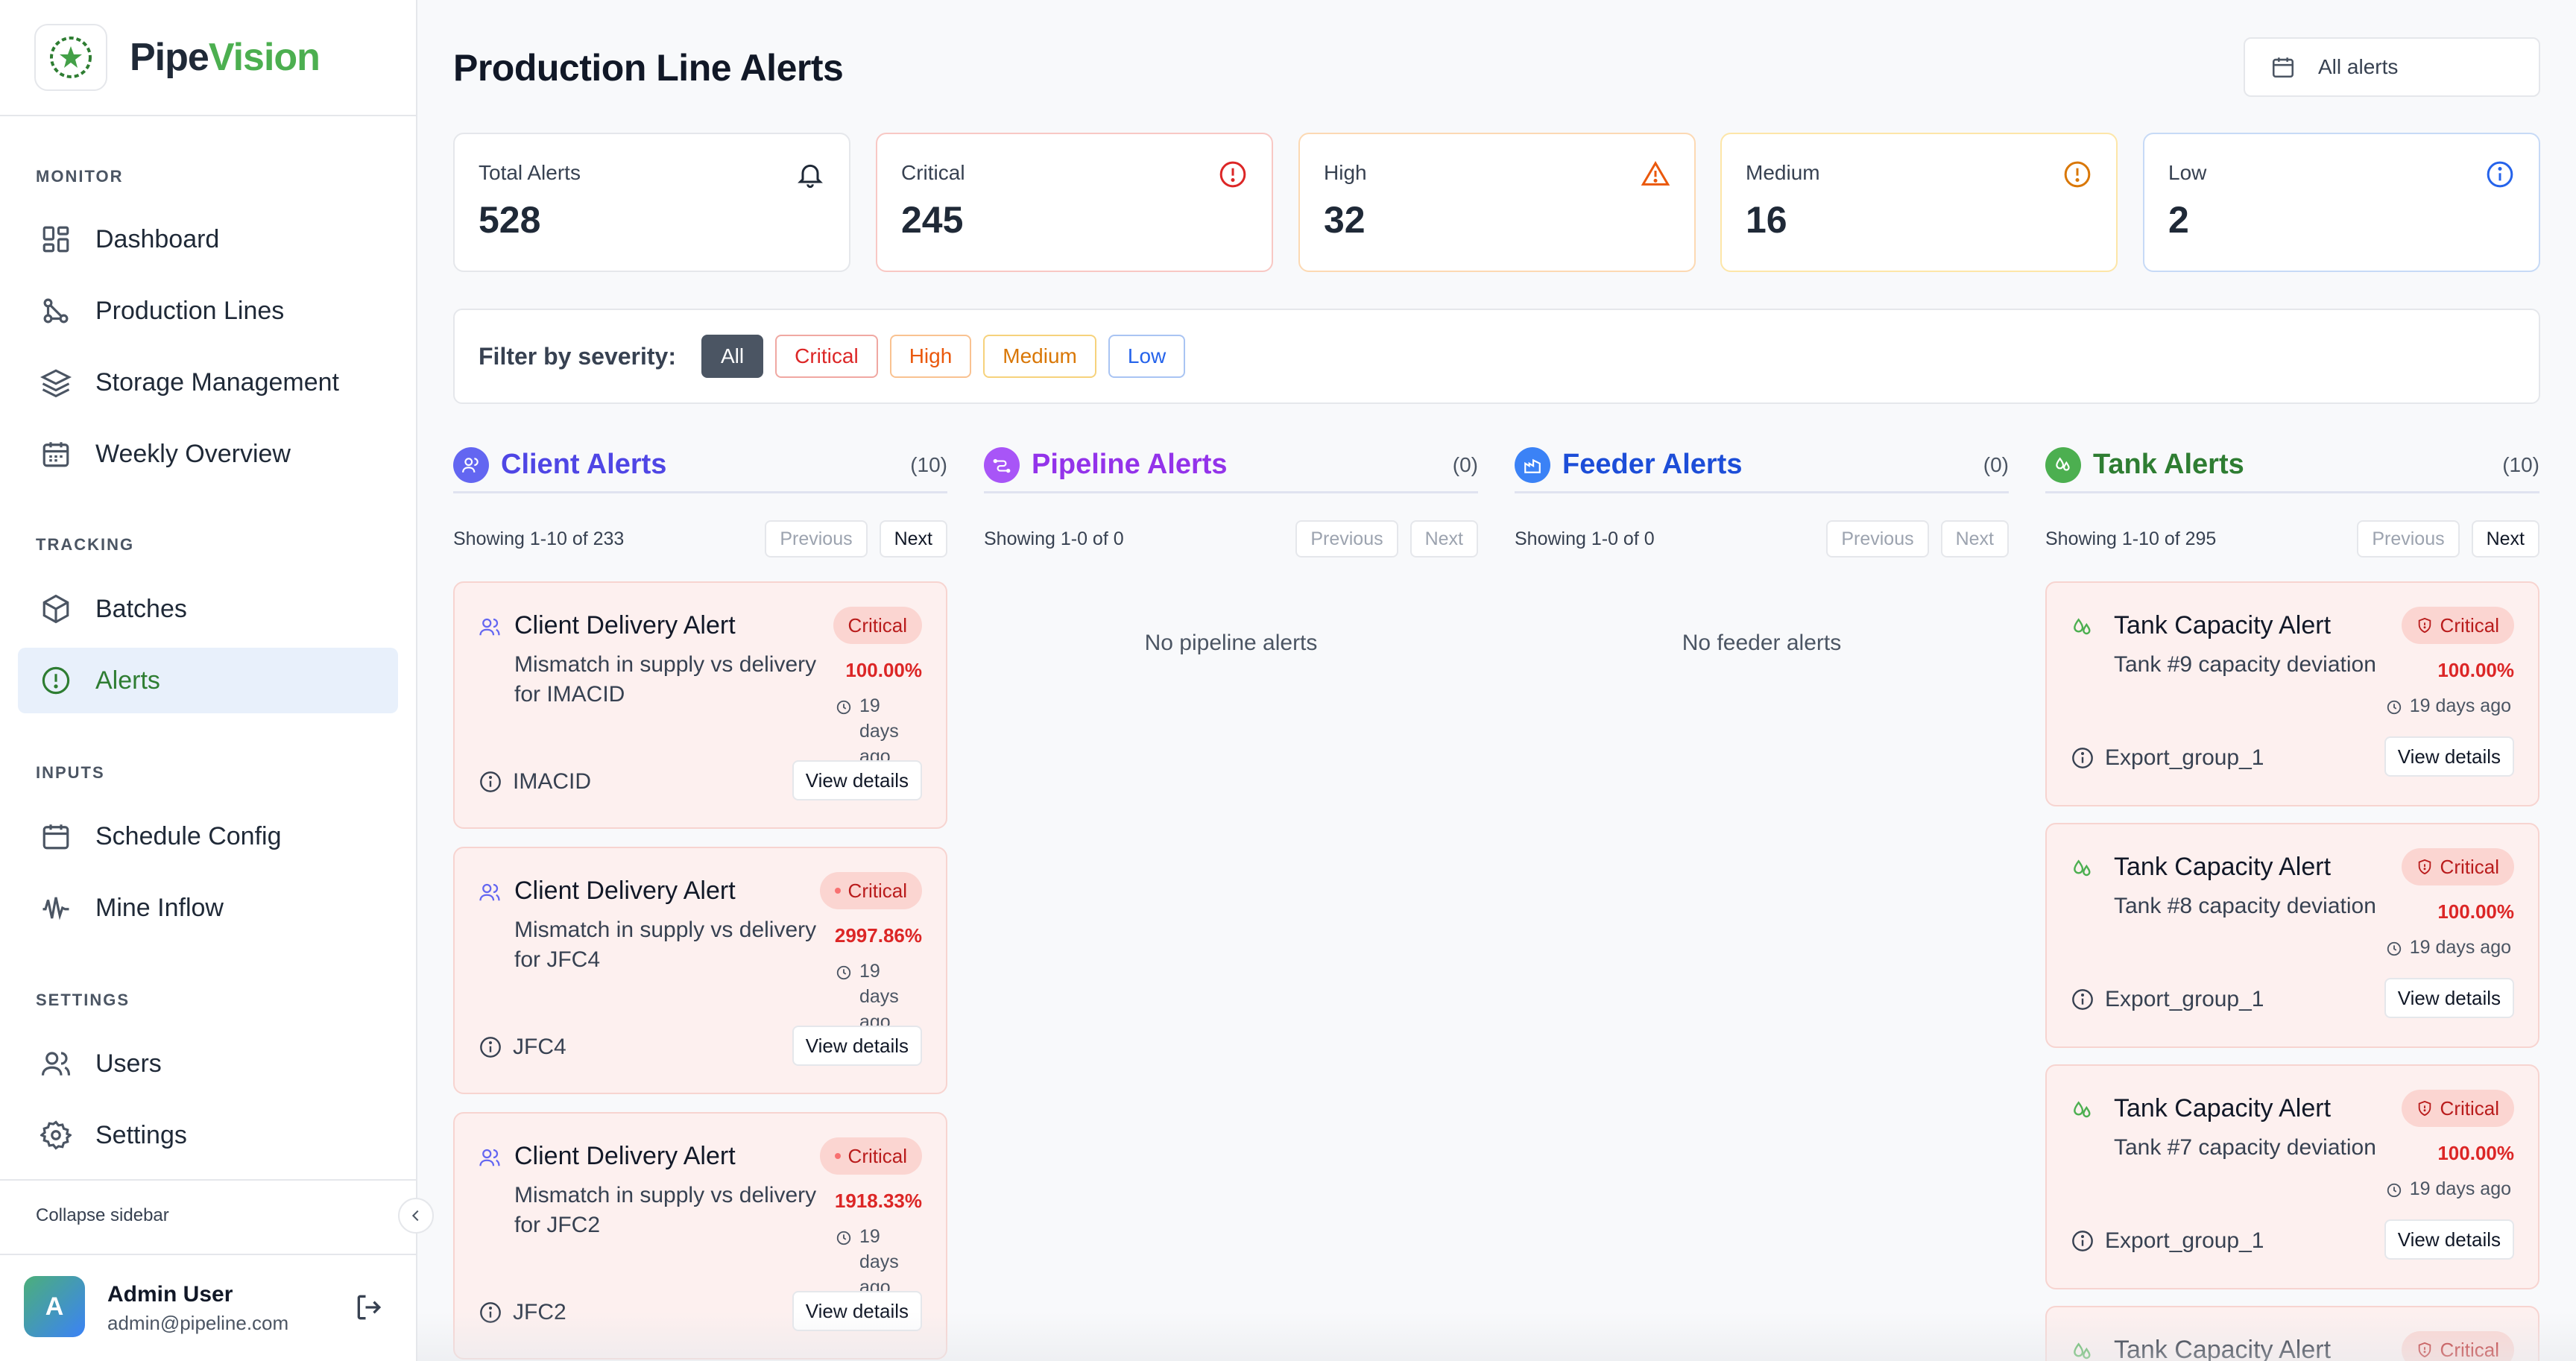  What do you see at coordinates (932, 220) in the screenshot?
I see `stat-value: 245` at bounding box center [932, 220].